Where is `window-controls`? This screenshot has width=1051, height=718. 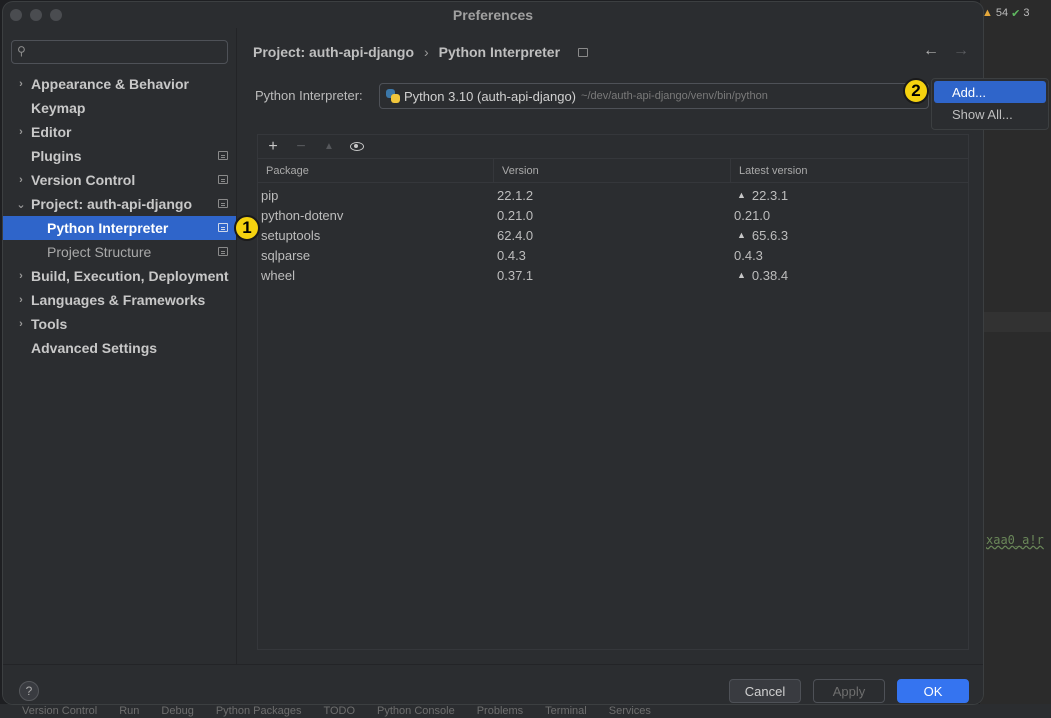
window-controls is located at coordinates (36, 15).